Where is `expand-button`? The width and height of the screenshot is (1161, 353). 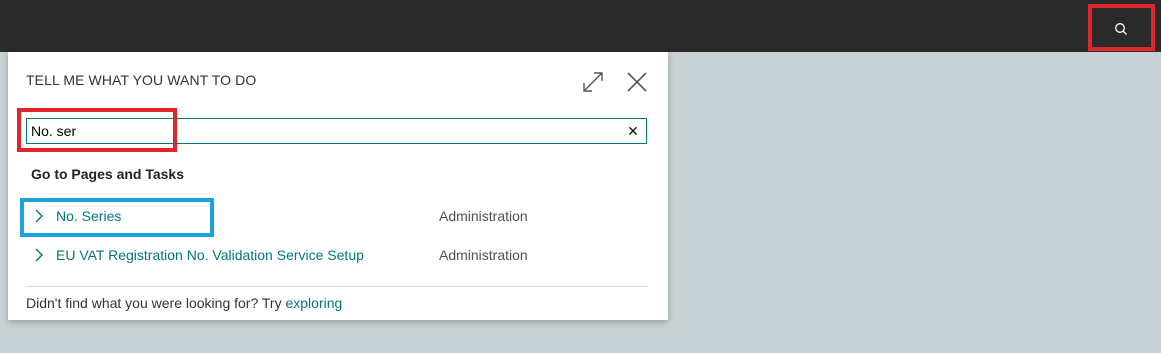 expand-button is located at coordinates (593, 82).